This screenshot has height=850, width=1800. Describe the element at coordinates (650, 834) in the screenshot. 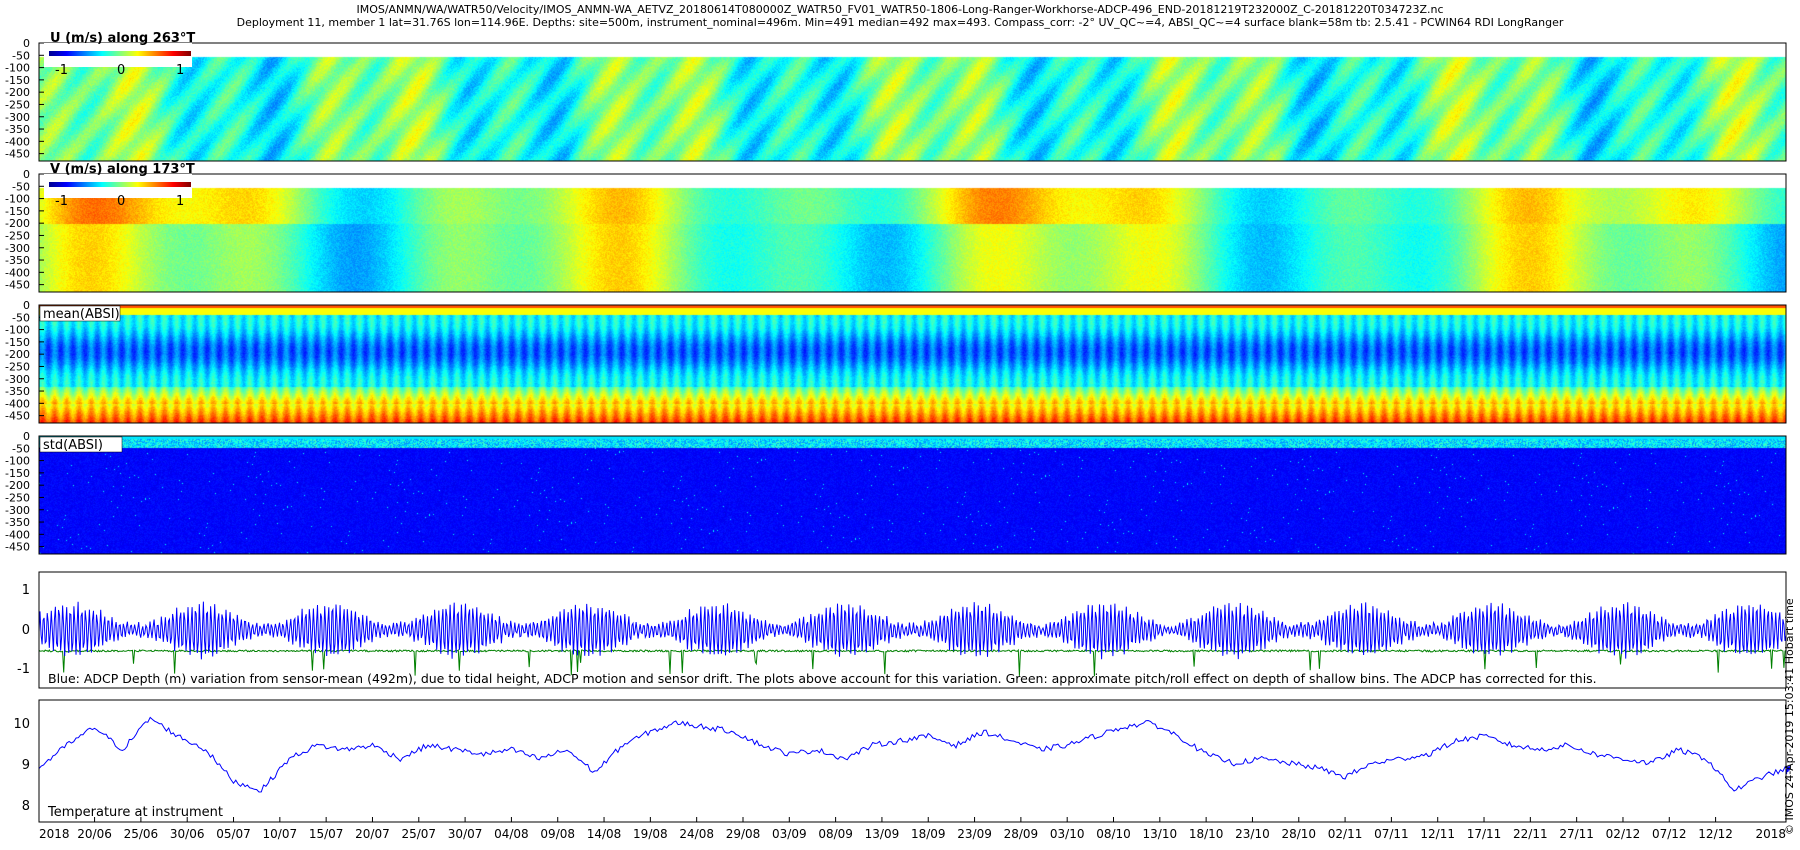

I see `date-tick-label: 19/08` at that location.